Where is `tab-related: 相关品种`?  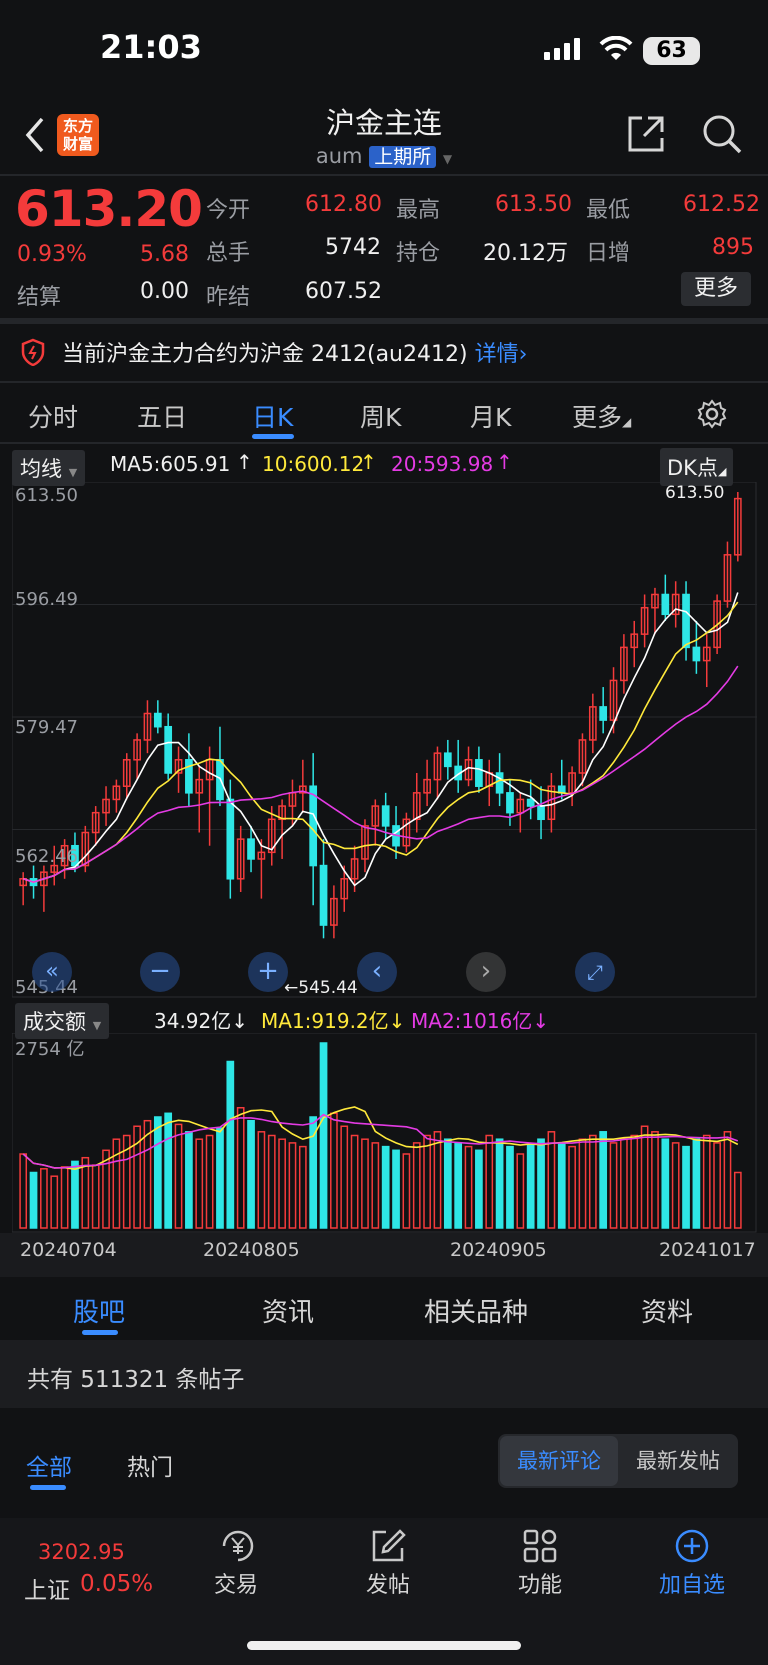
tab-related: 相关品种 is located at coordinates (476, 1310).